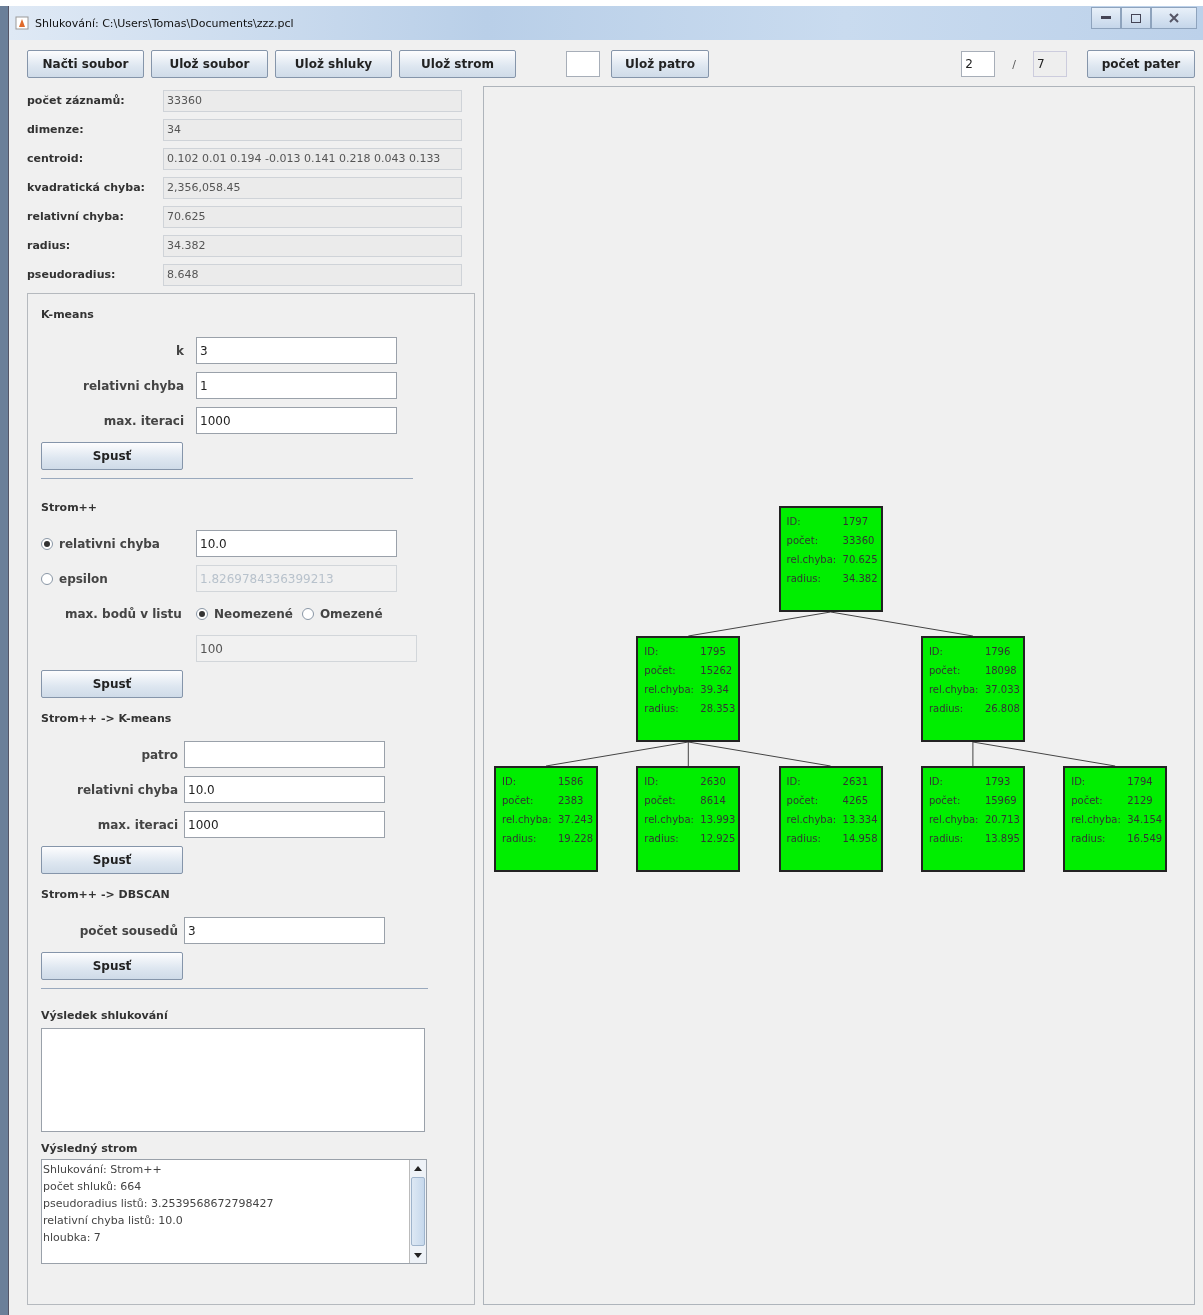 The width and height of the screenshot is (1203, 1315). What do you see at coordinates (105, 1015) in the screenshot?
I see `section-title: Výsledek shlukování` at bounding box center [105, 1015].